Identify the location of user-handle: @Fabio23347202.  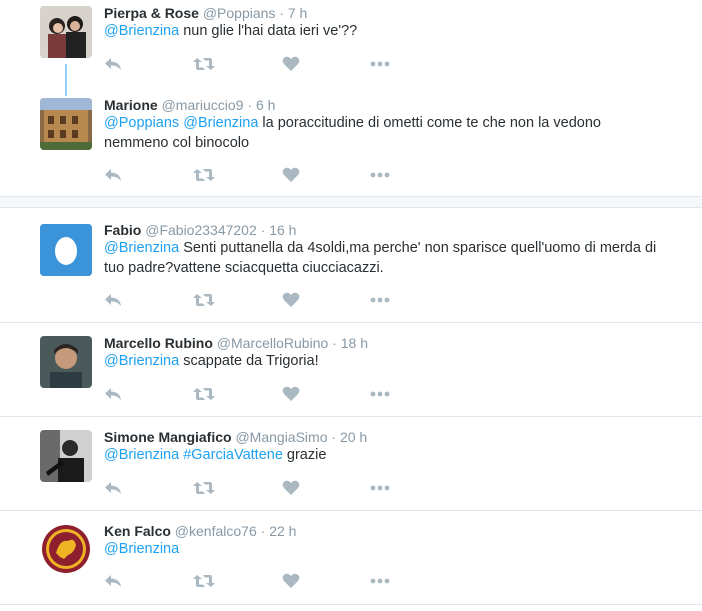
(201, 230).